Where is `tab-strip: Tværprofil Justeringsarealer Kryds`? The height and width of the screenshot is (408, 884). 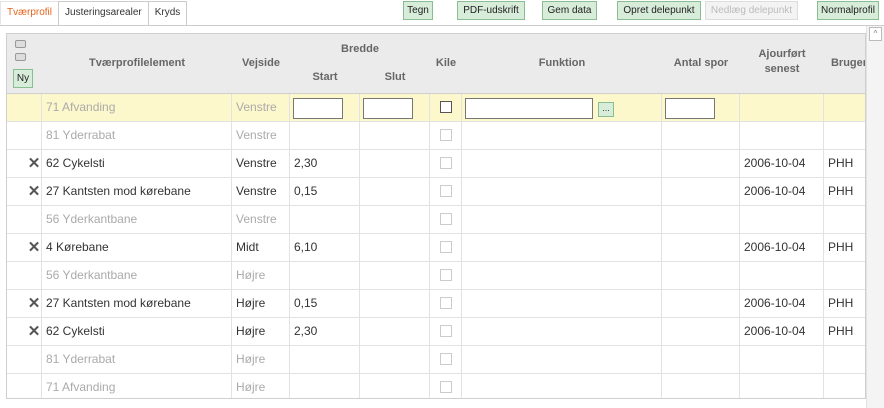
tab-strip: Tværprofil Justeringsarealer Kryds is located at coordinates (94, 13).